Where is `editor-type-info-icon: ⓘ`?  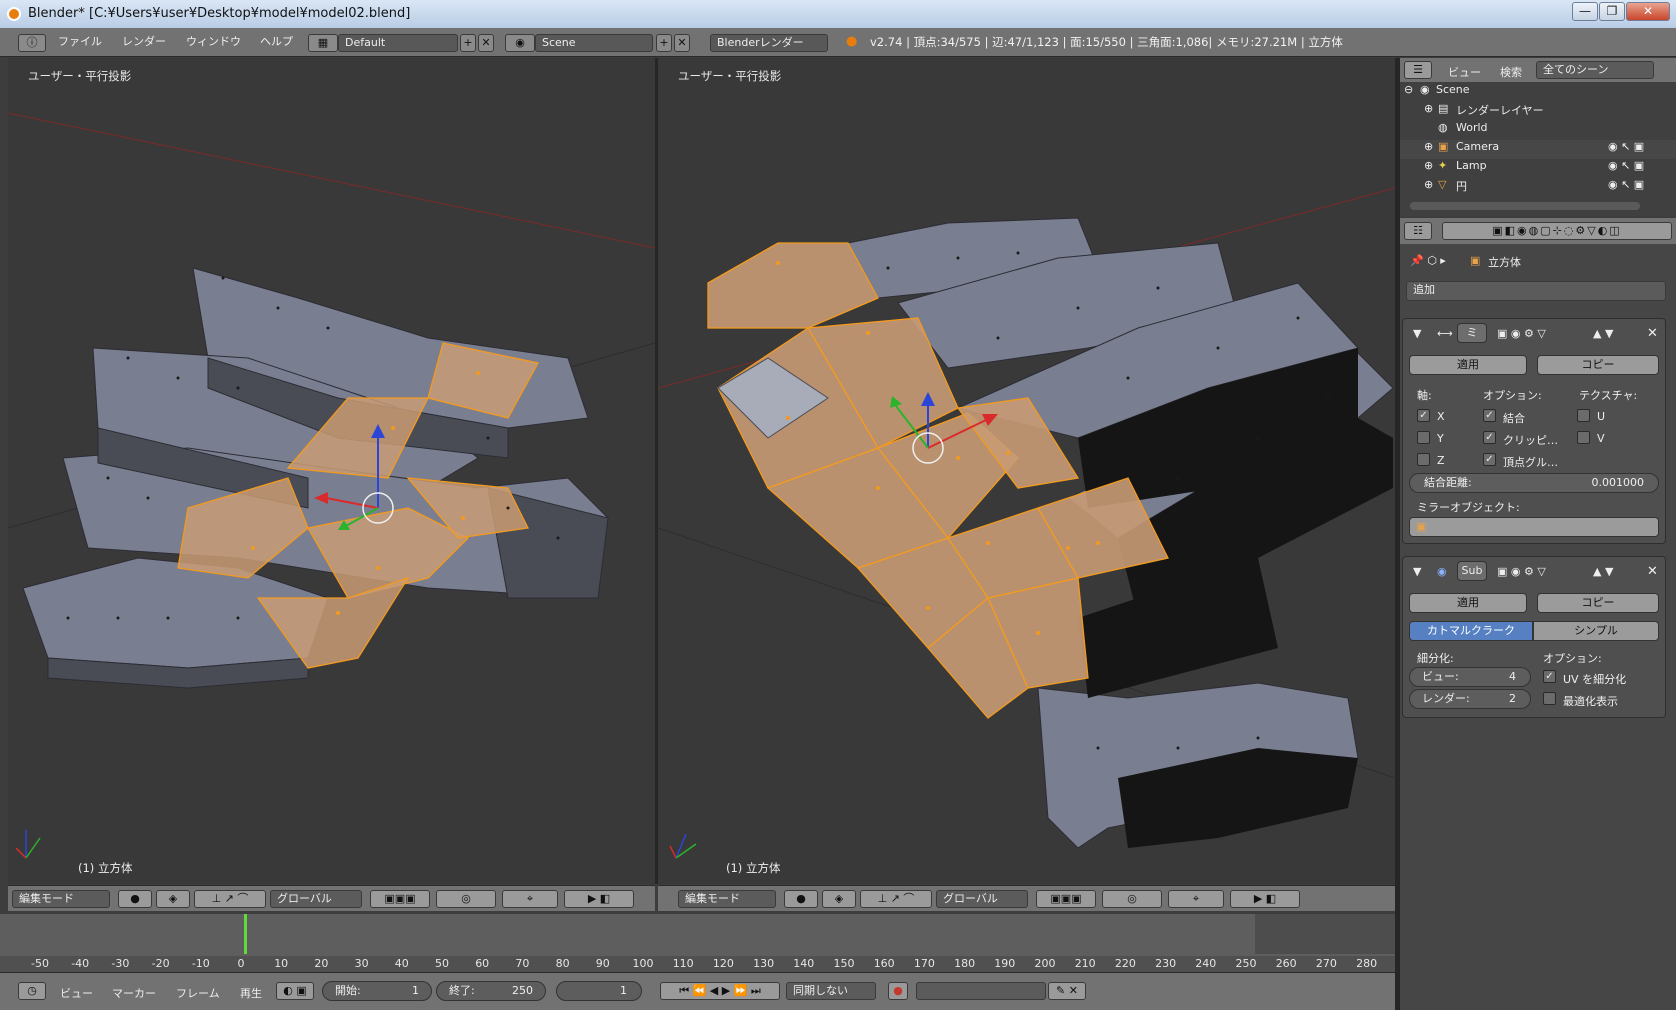 editor-type-info-icon: ⓘ is located at coordinates (32, 43).